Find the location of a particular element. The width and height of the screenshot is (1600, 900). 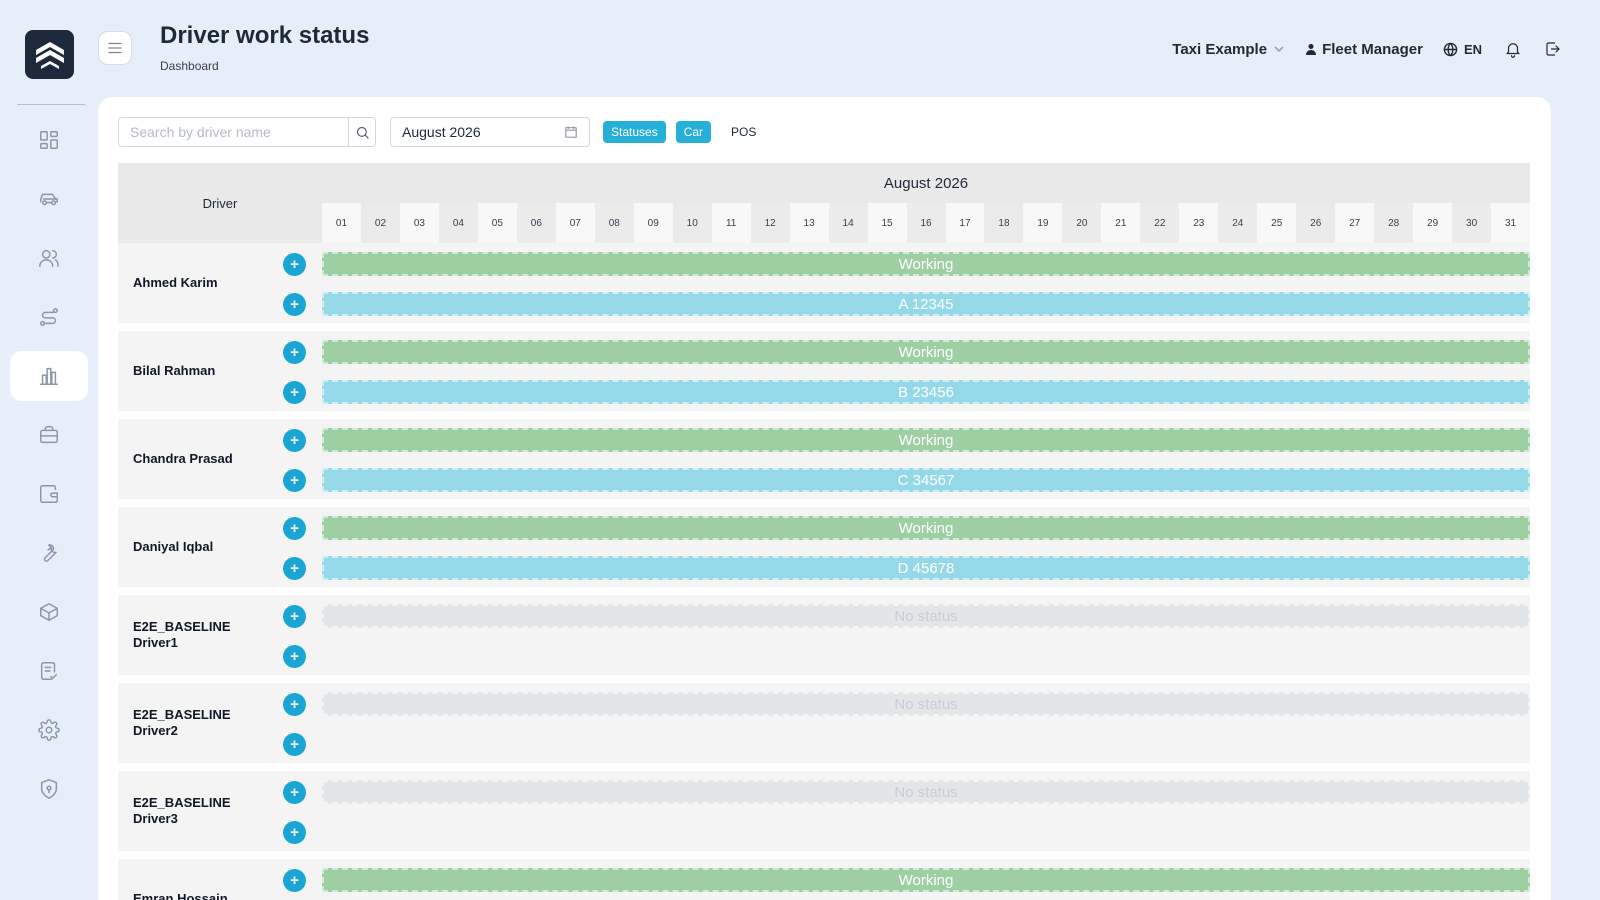

filter-chip-car: Car is located at coordinates (693, 132).